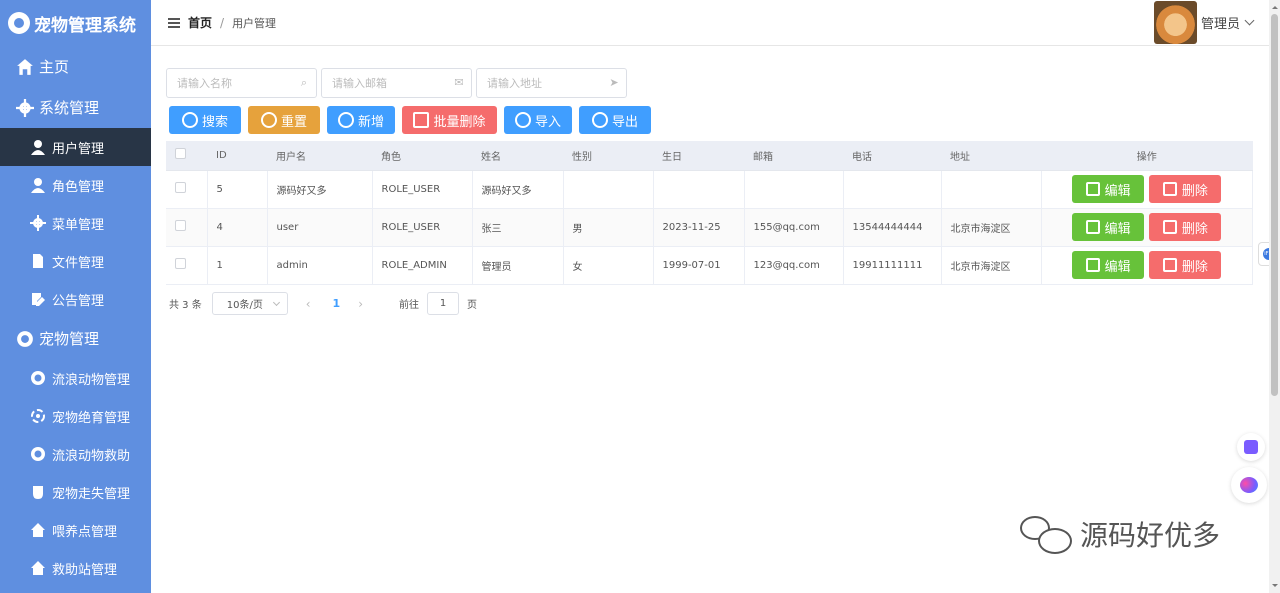 The width and height of the screenshot is (1280, 593). What do you see at coordinates (54, 67) in the screenshot?
I see `sidebar-item-label: 主页` at bounding box center [54, 67].